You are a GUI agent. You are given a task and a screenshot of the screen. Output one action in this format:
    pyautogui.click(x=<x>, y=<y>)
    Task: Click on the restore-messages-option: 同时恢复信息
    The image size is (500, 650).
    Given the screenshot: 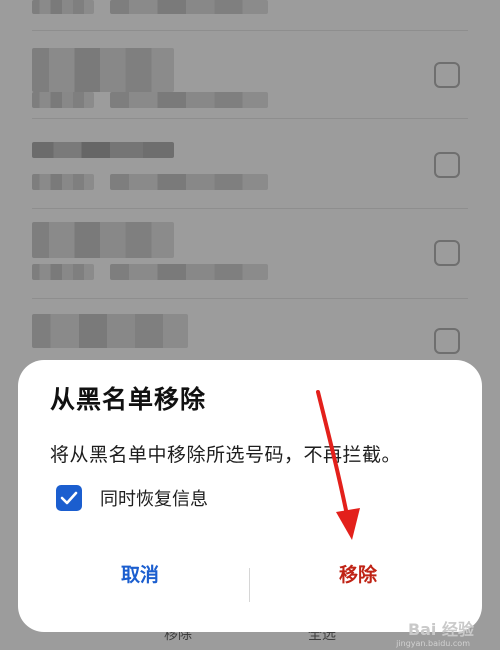 What is the action you would take?
    pyautogui.click(x=132, y=498)
    